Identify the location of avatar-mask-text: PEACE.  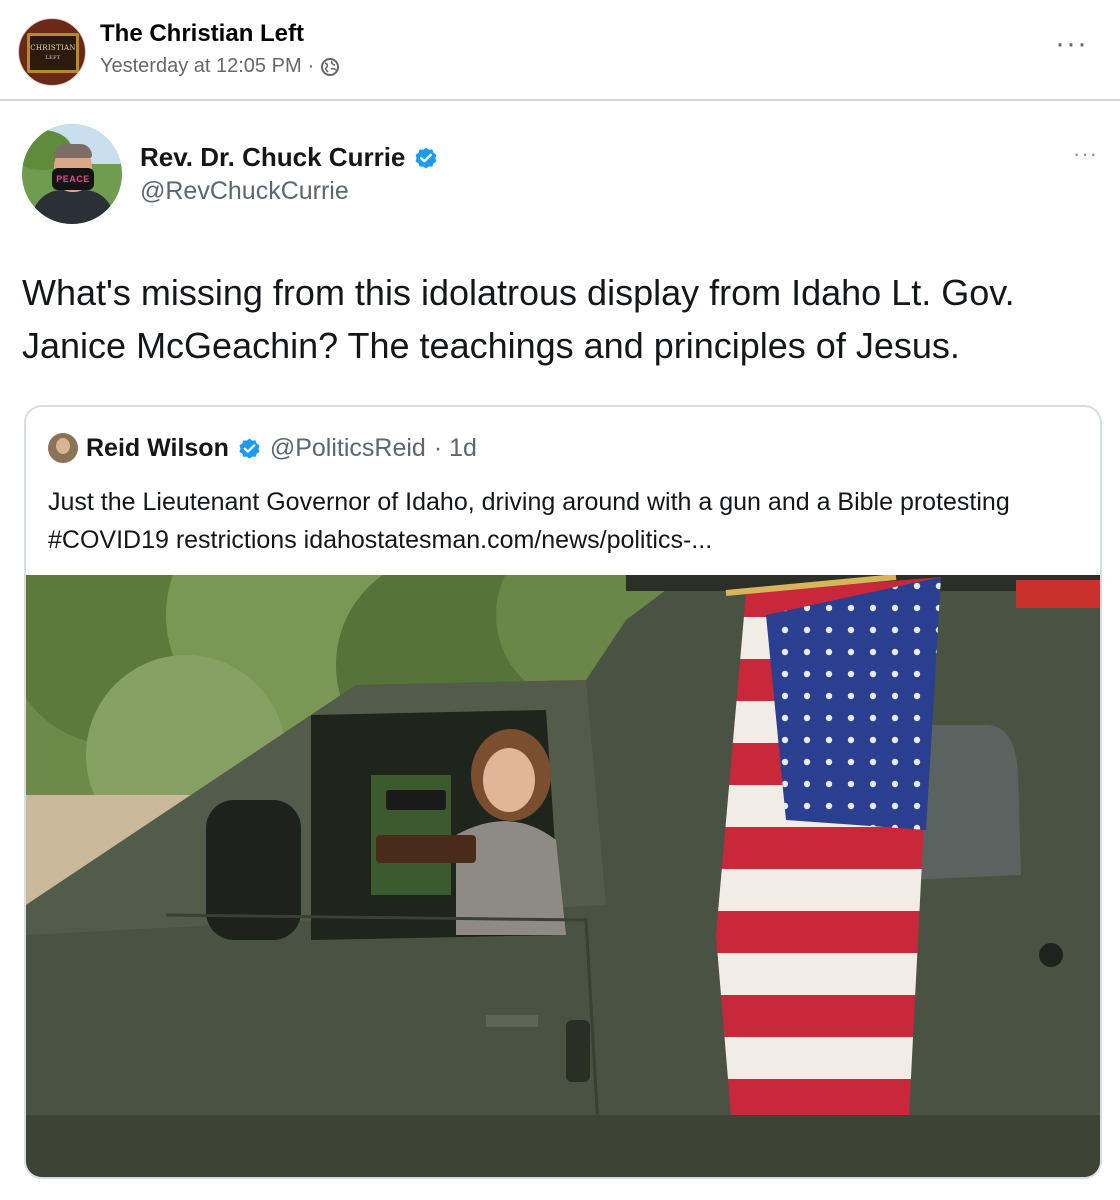
(73, 179).